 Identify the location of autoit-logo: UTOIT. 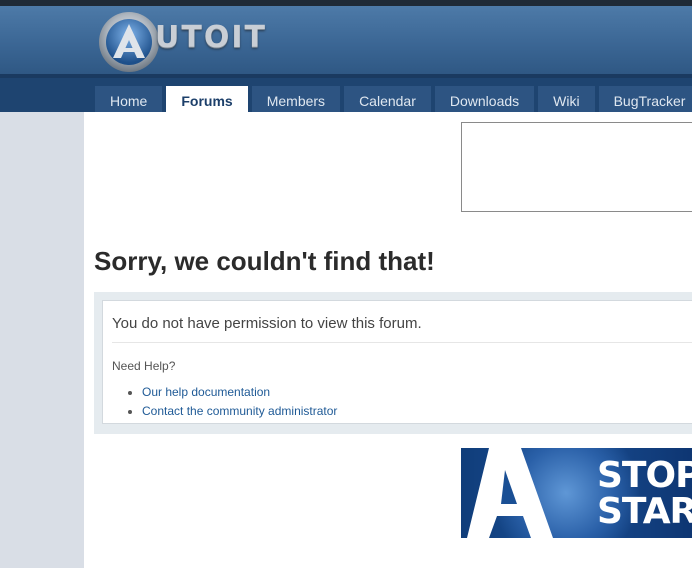
(202, 42).